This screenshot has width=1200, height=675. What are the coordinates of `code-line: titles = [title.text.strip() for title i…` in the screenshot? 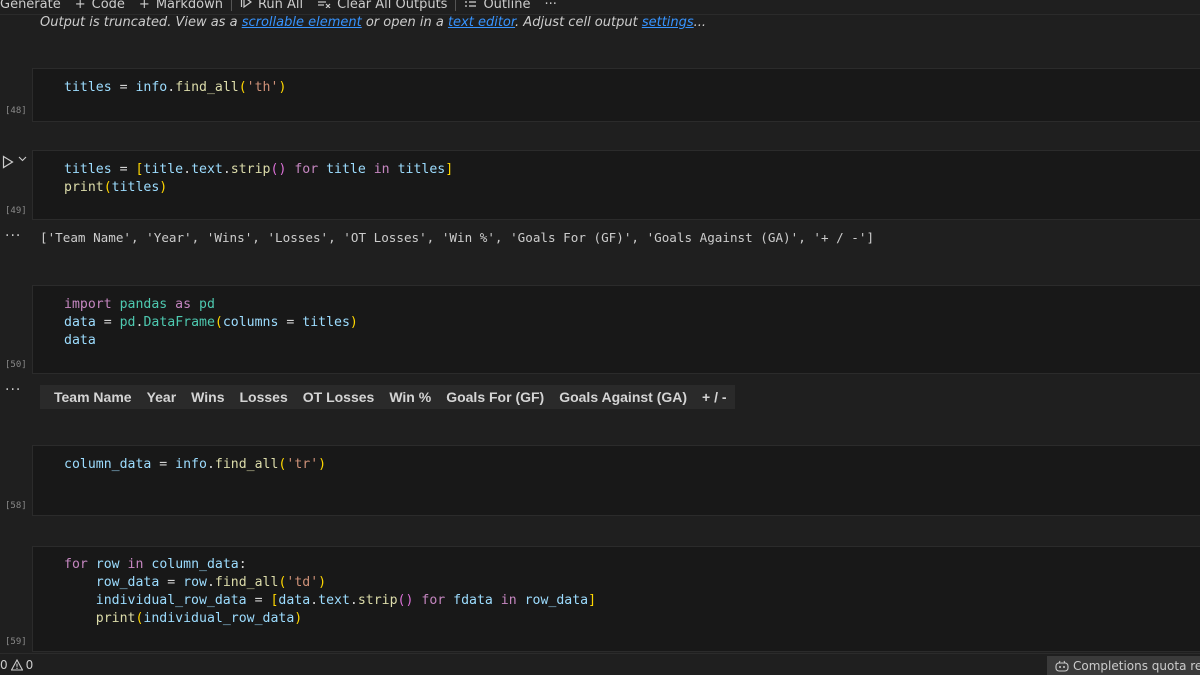 It's located at (258, 170).